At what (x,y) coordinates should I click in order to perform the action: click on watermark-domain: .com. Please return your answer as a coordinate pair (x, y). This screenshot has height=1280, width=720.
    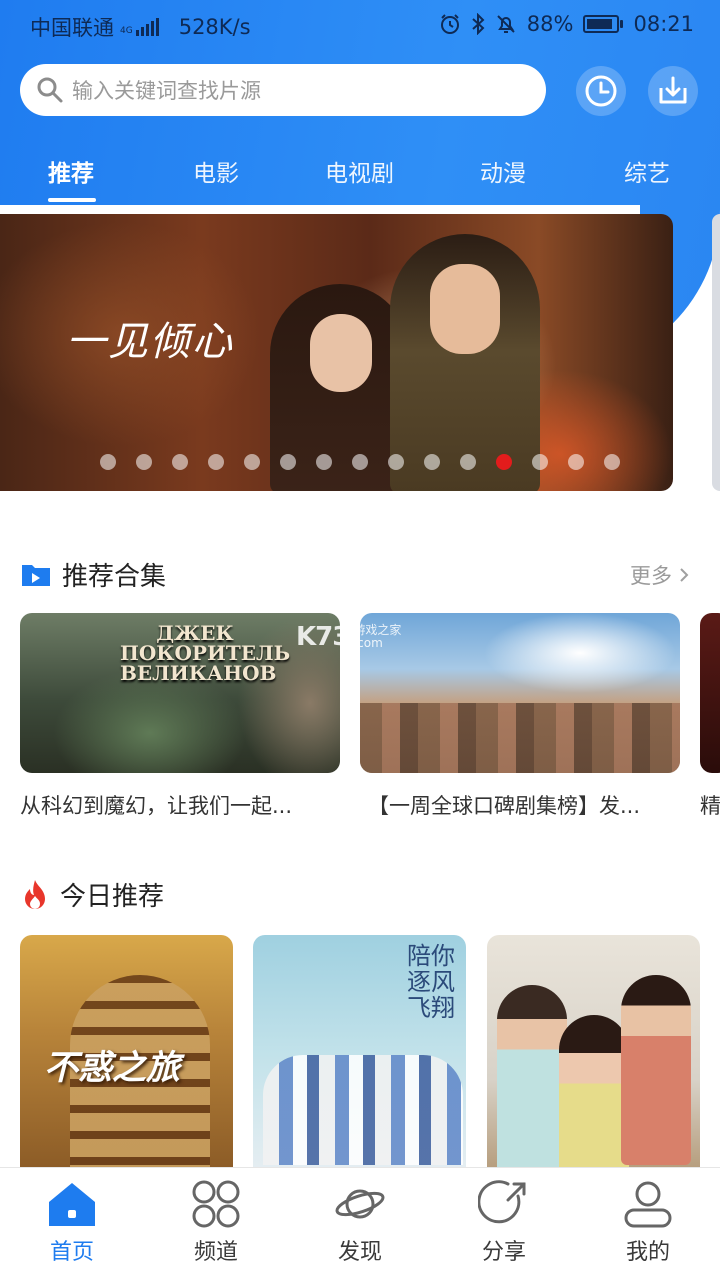
    Looking at the image, I should click on (368, 643).